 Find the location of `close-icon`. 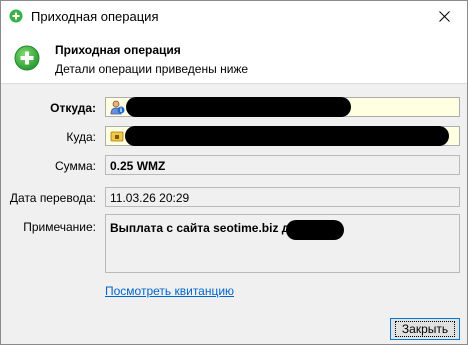

close-icon is located at coordinates (444, 16).